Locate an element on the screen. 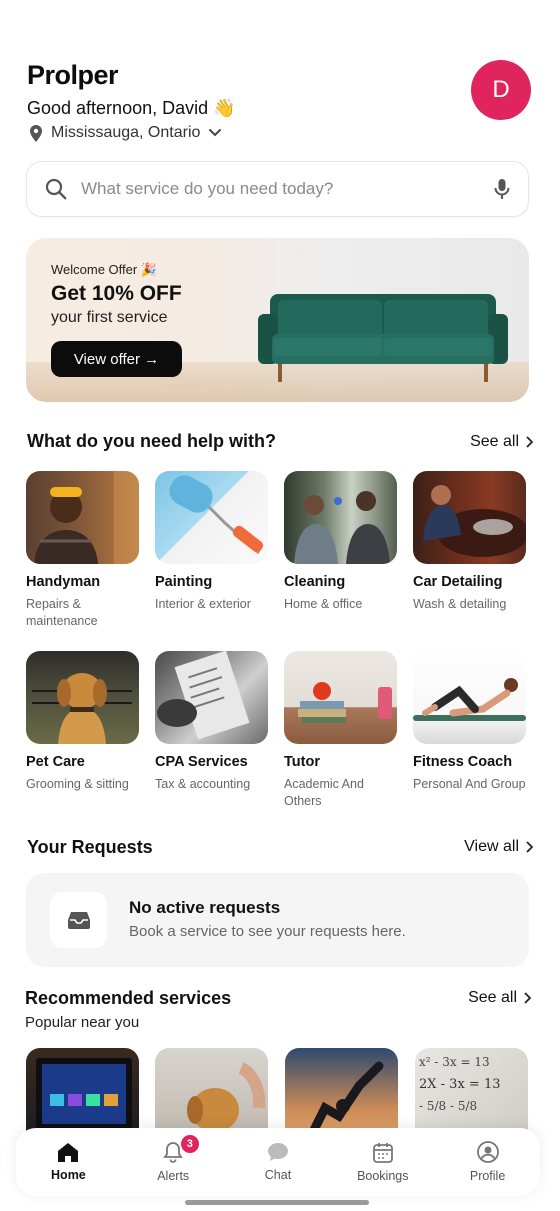 The image size is (560, 1211). tutor-image is located at coordinates (340, 697).